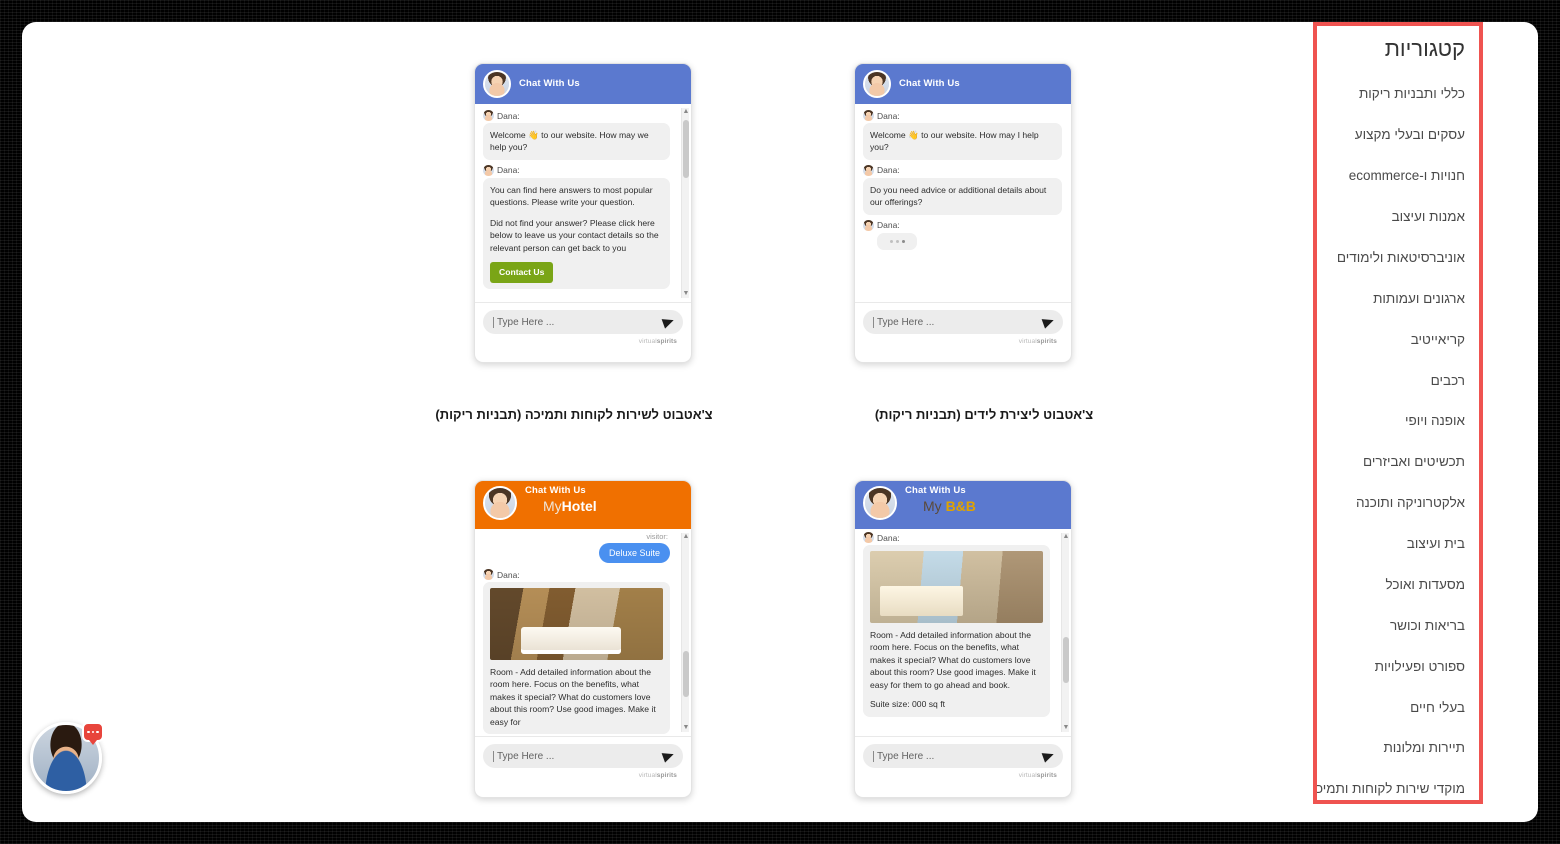  Describe the element at coordinates (1396, 94) in the screenshot. I see `sidebar-item-general: כללי ותבניות ריקות` at that location.